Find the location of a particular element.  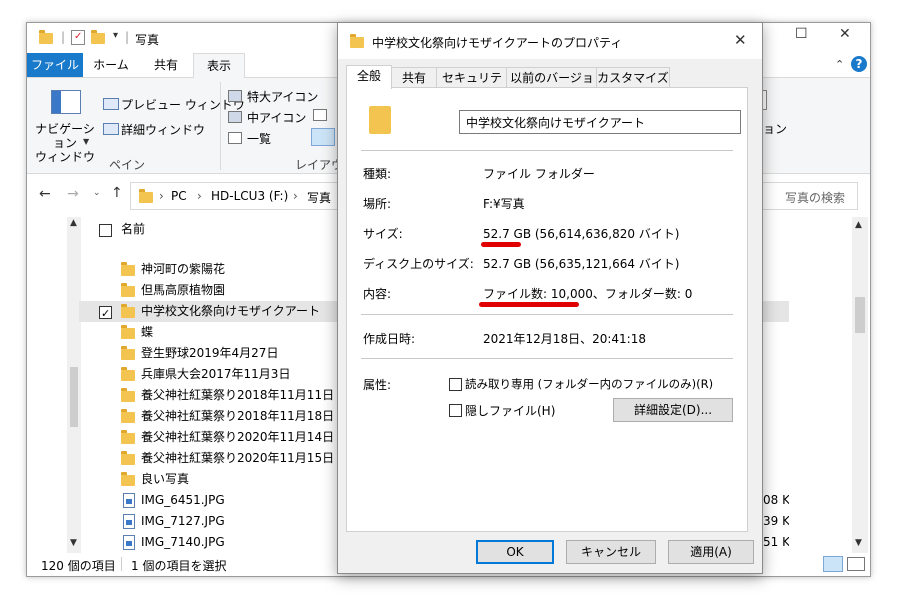

red-annotation-mark is located at coordinates (529, 304).